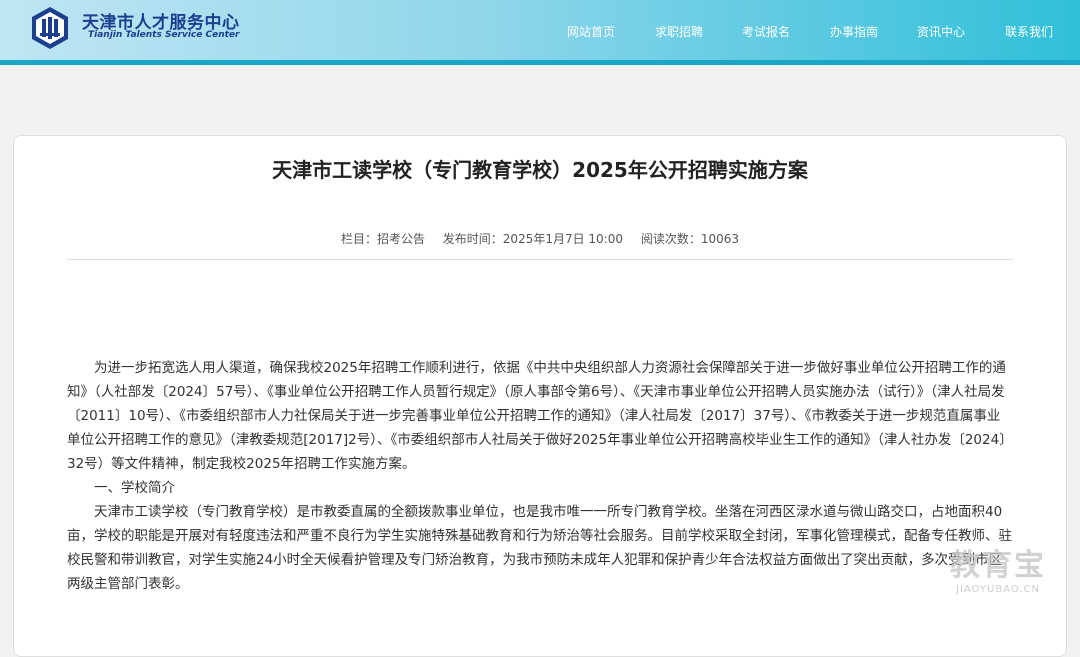 The width and height of the screenshot is (1080, 657). I want to click on main-nav: 网站首页 求职招聘 考试报名 办事指南 资讯中心 联系我们, so click(540, 31).